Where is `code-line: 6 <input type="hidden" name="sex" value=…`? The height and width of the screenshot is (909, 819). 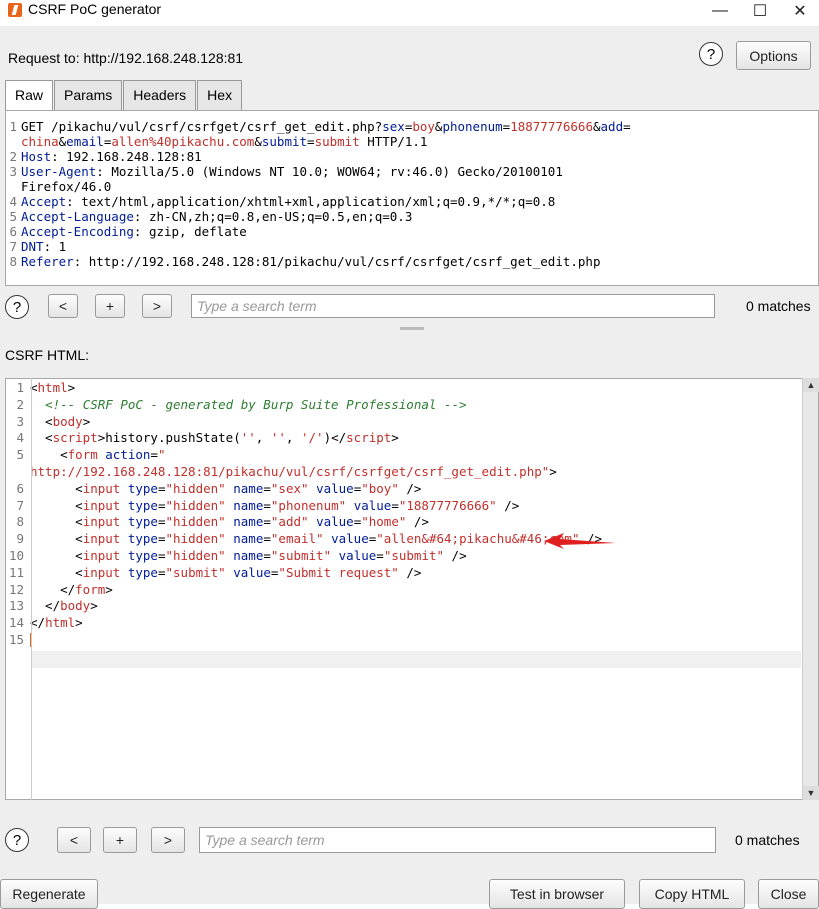
code-line: 6 <input type="hidden" name="sex" value=… is located at coordinates (412, 489).